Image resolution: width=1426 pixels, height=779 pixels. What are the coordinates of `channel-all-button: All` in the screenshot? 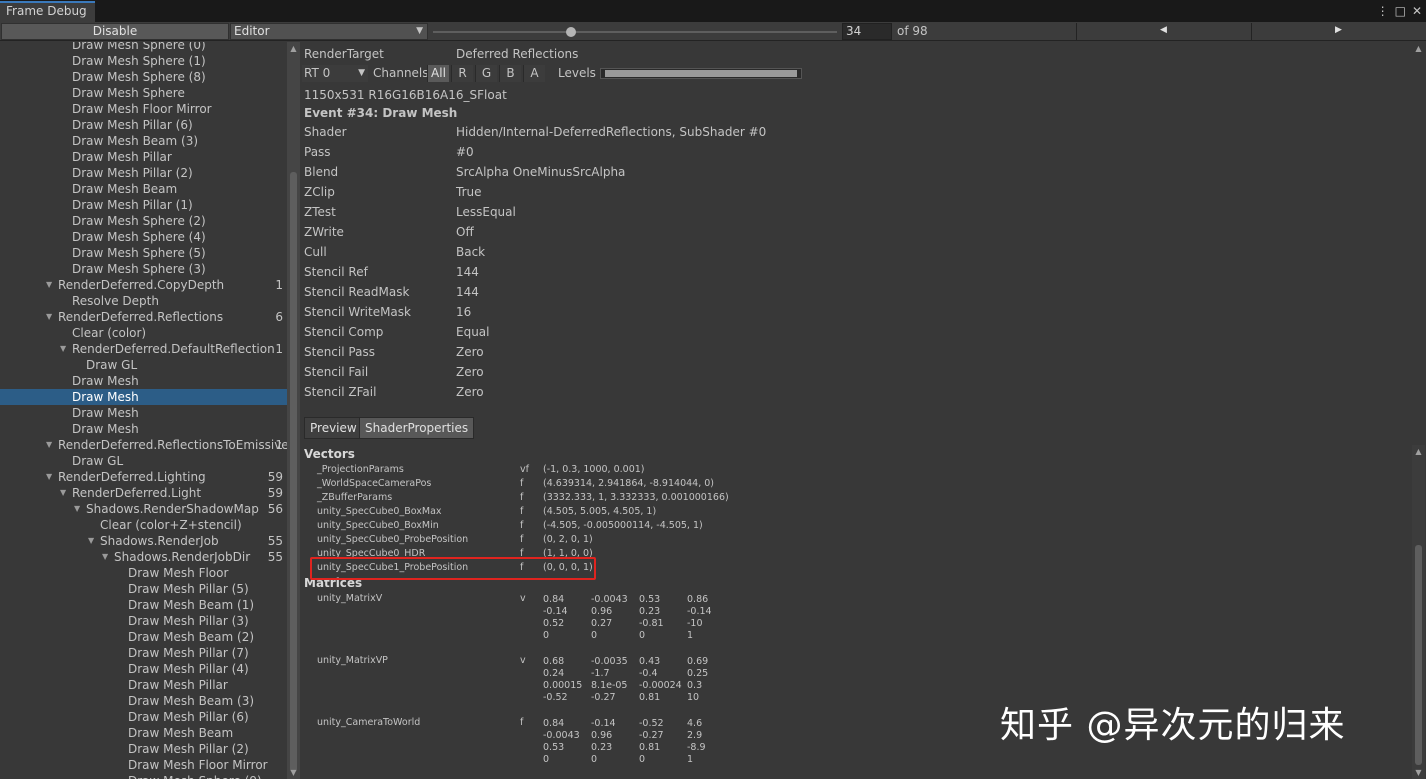 It's located at (438, 73).